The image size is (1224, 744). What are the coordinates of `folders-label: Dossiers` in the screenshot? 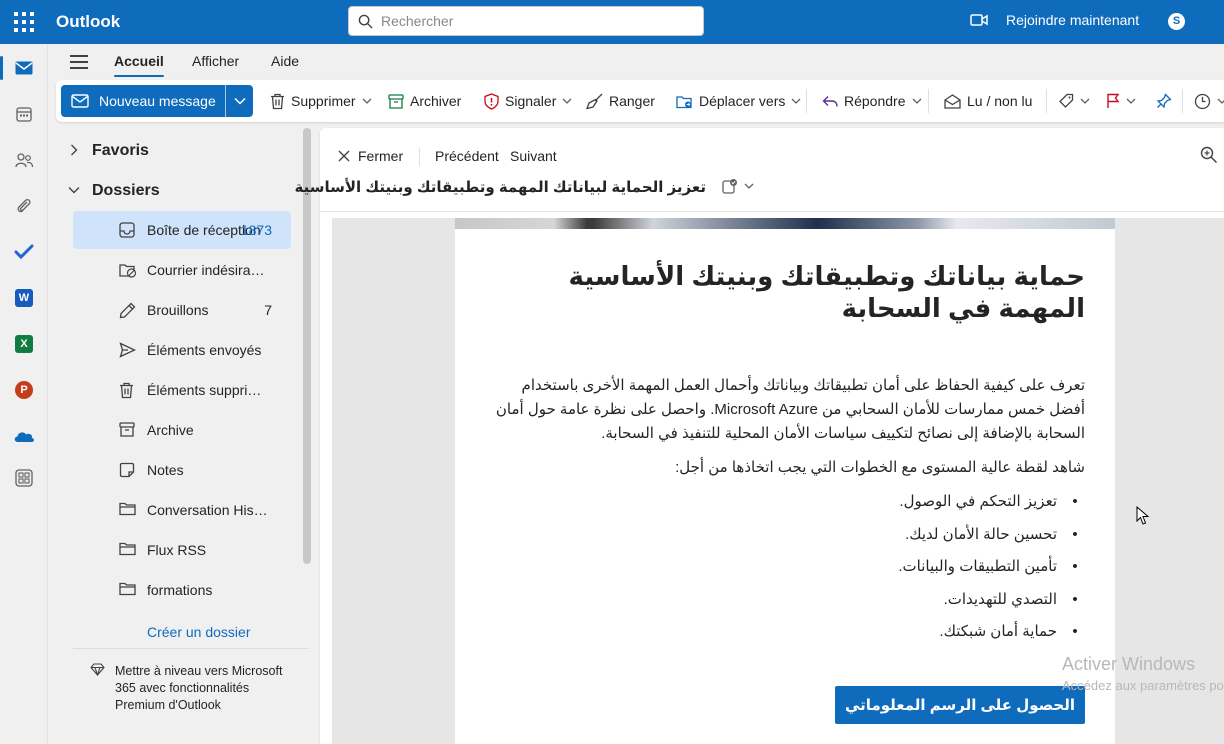 It's located at (126, 190).